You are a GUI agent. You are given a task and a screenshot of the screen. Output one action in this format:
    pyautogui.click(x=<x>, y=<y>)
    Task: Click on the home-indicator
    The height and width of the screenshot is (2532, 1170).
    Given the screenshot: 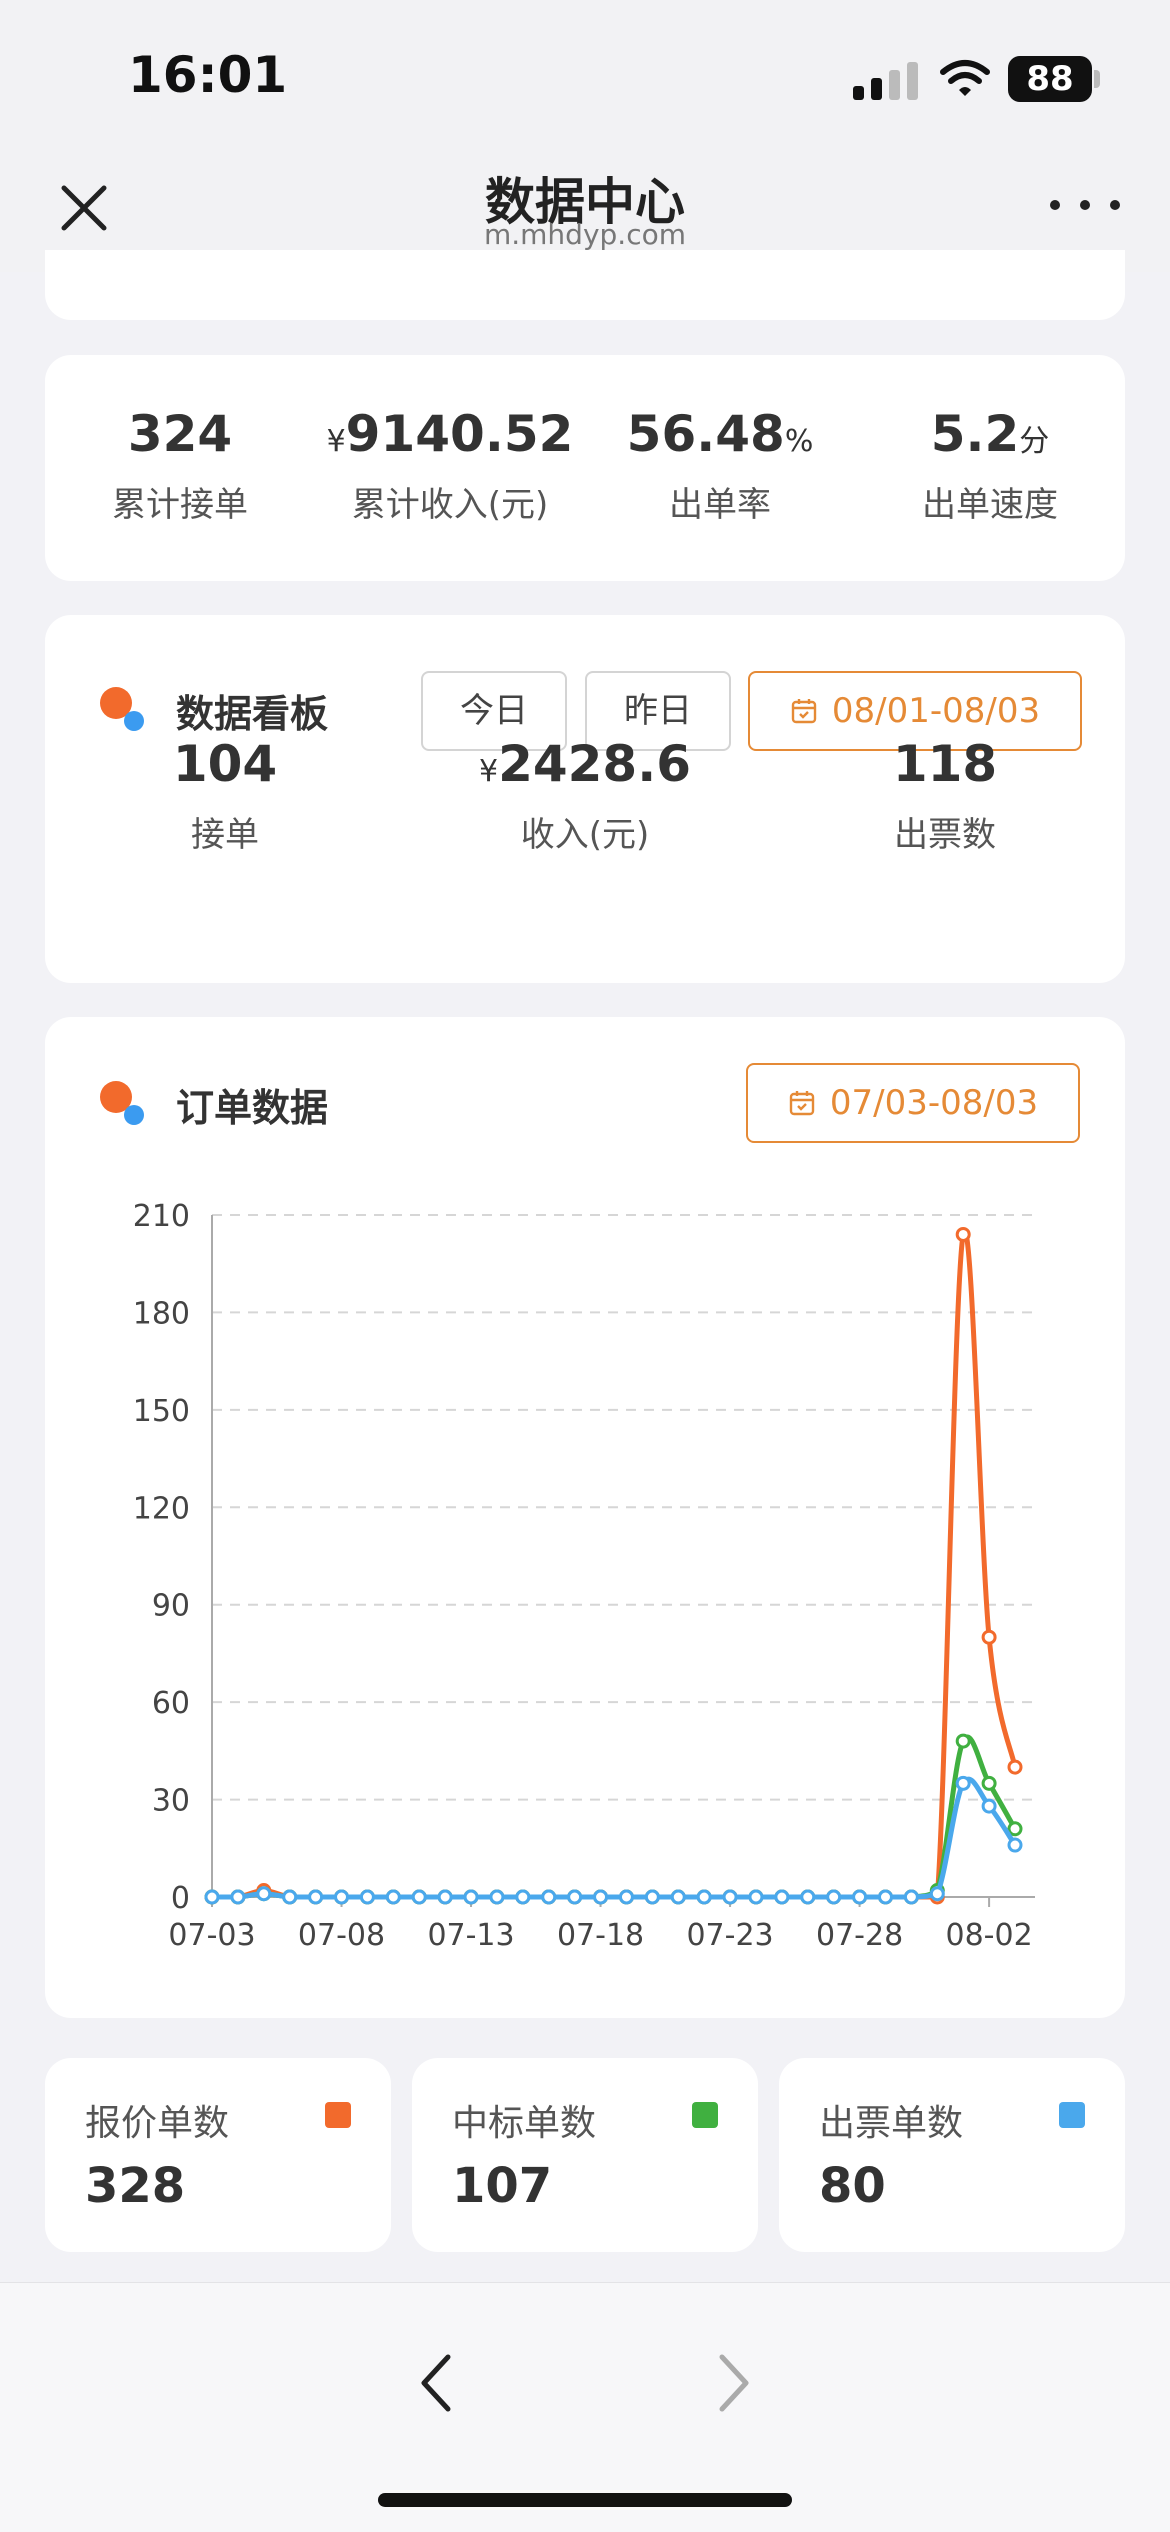 What is the action you would take?
    pyautogui.click(x=585, y=2500)
    